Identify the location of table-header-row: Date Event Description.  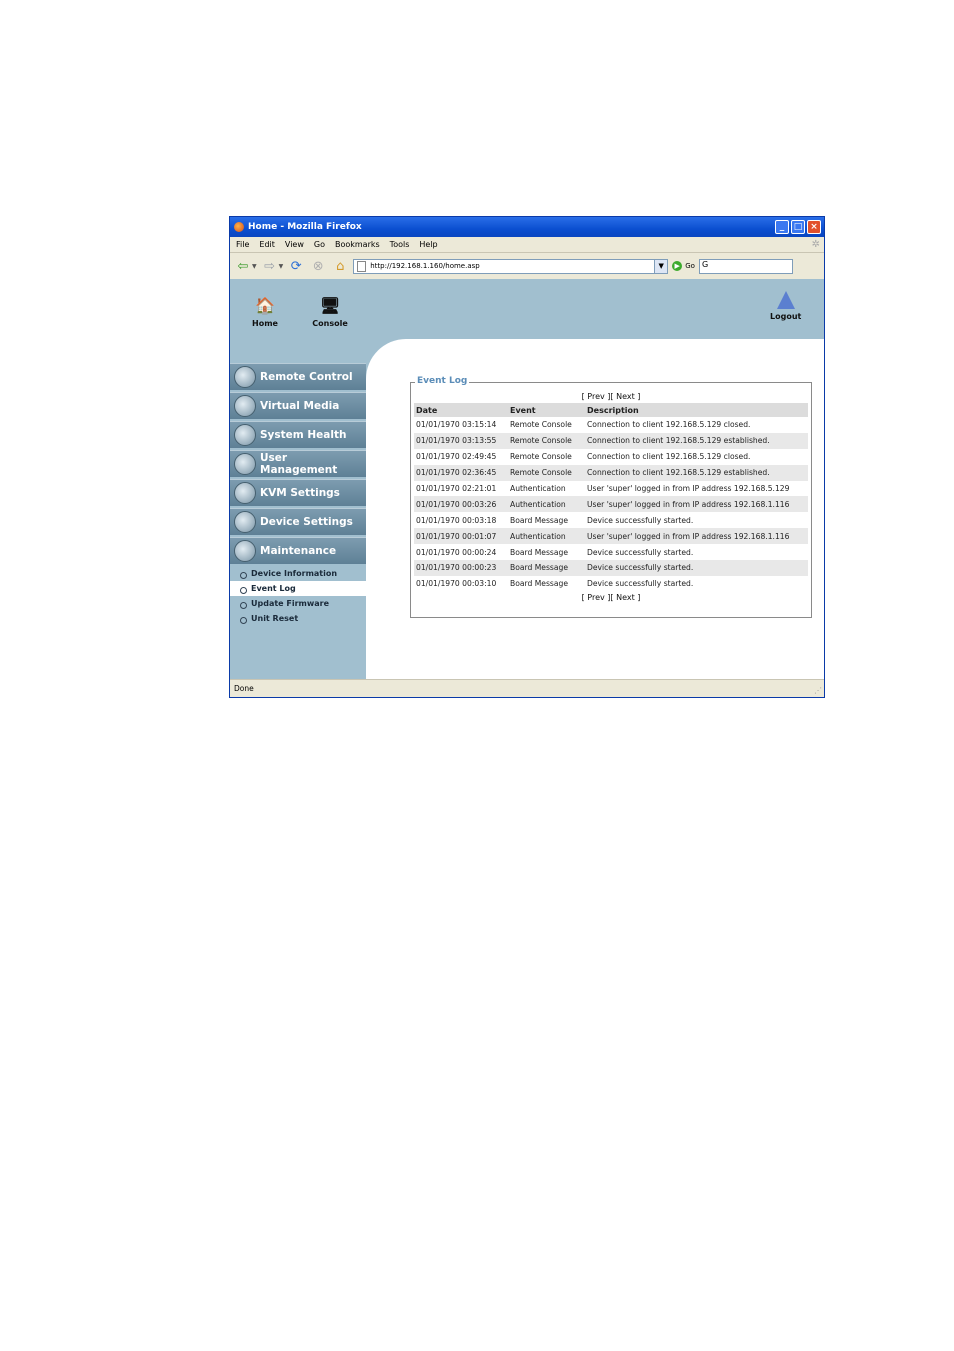
(611, 410).